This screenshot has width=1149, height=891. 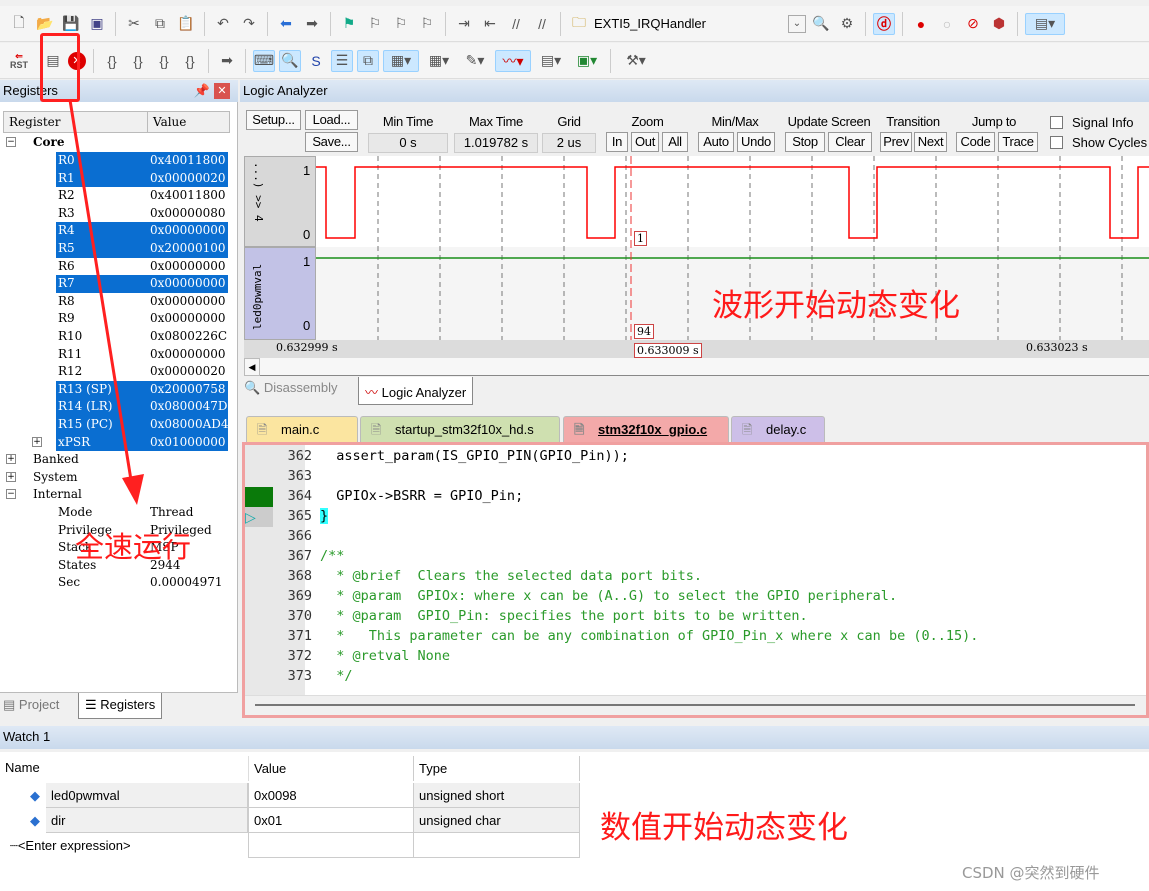 What do you see at coordinates (698, 476) in the screenshot?
I see `code-line: 363` at bounding box center [698, 476].